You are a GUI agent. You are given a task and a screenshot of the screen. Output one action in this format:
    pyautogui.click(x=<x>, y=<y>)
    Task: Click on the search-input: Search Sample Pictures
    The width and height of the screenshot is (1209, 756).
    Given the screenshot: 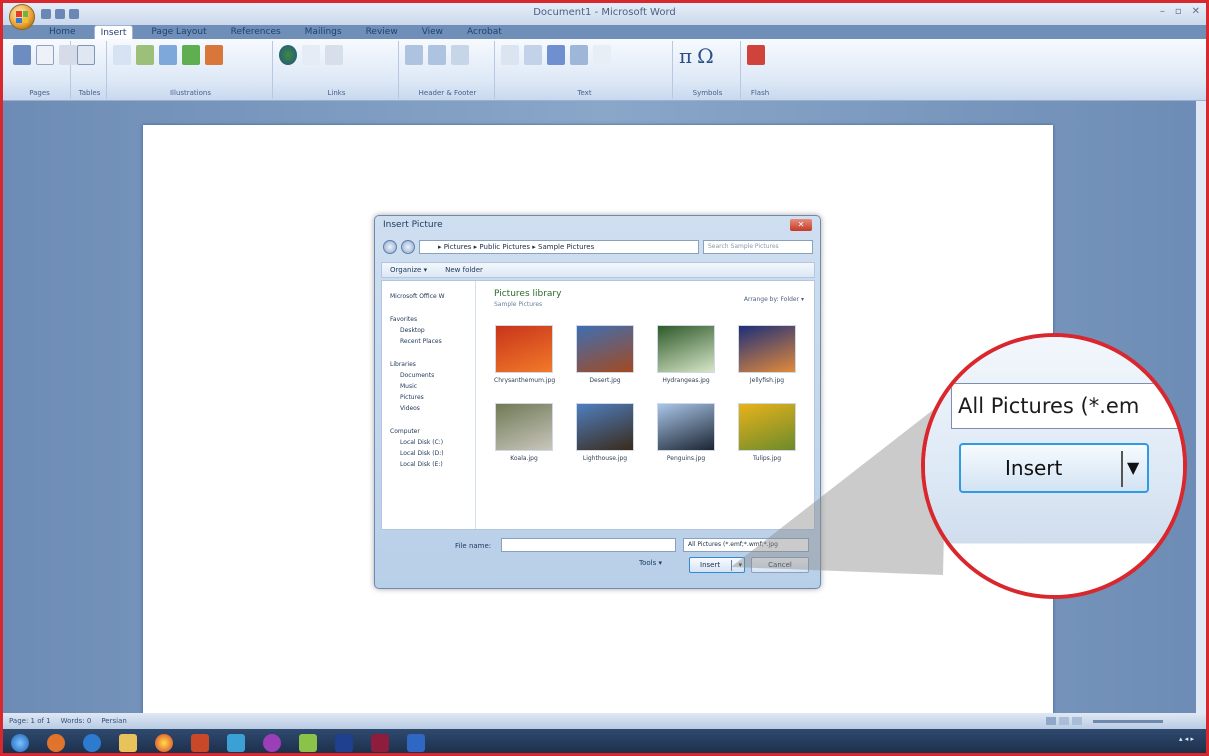 What is the action you would take?
    pyautogui.click(x=758, y=247)
    